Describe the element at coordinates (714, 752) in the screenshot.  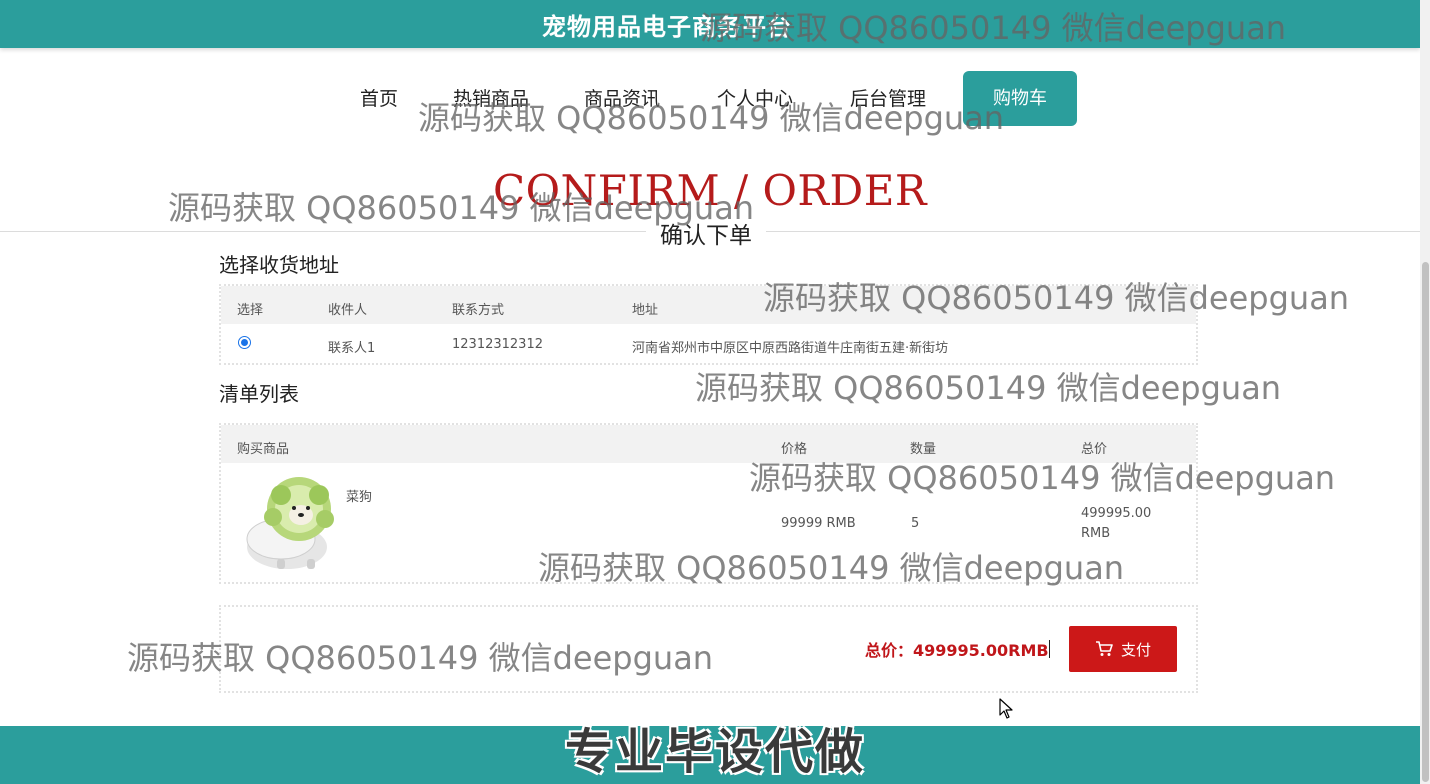
I see `footer-banner-text: 专业毕设代做` at that location.